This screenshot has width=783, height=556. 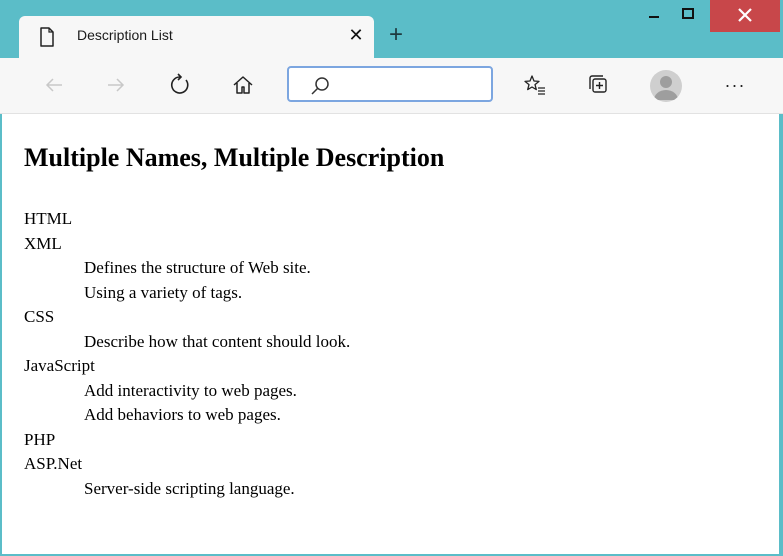 What do you see at coordinates (217, 341) in the screenshot?
I see `description-detail: Describe how that content should look.` at bounding box center [217, 341].